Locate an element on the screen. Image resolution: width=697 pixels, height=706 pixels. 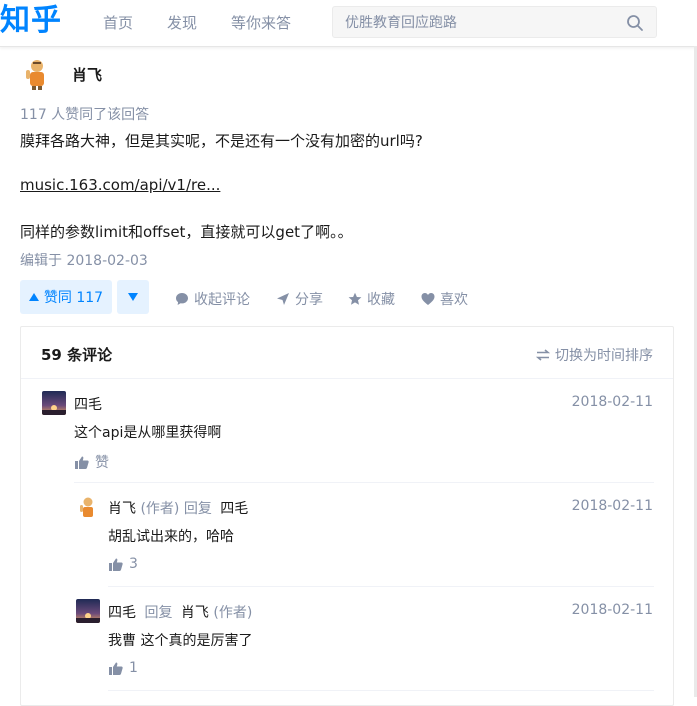
share-button: 分享 is located at coordinates (299, 299).